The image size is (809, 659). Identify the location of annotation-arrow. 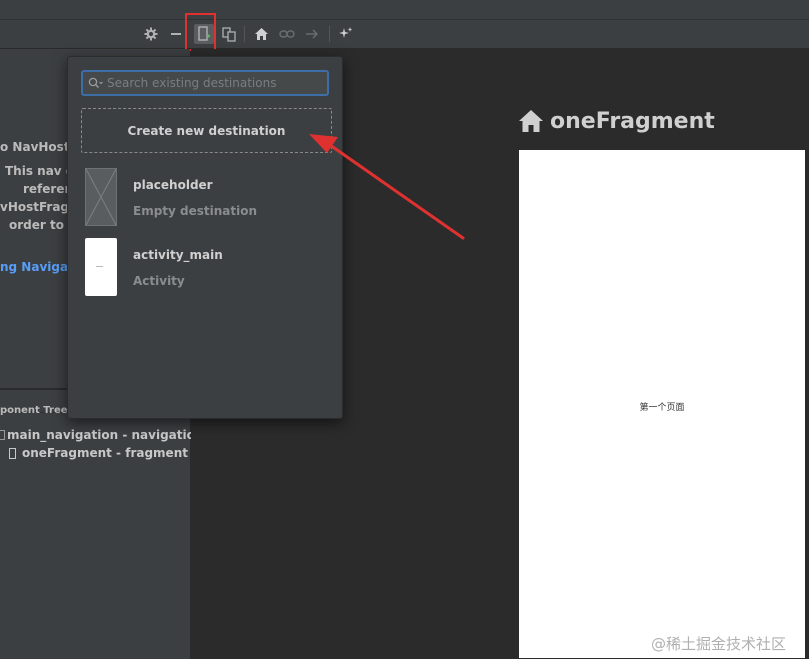
(387, 187).